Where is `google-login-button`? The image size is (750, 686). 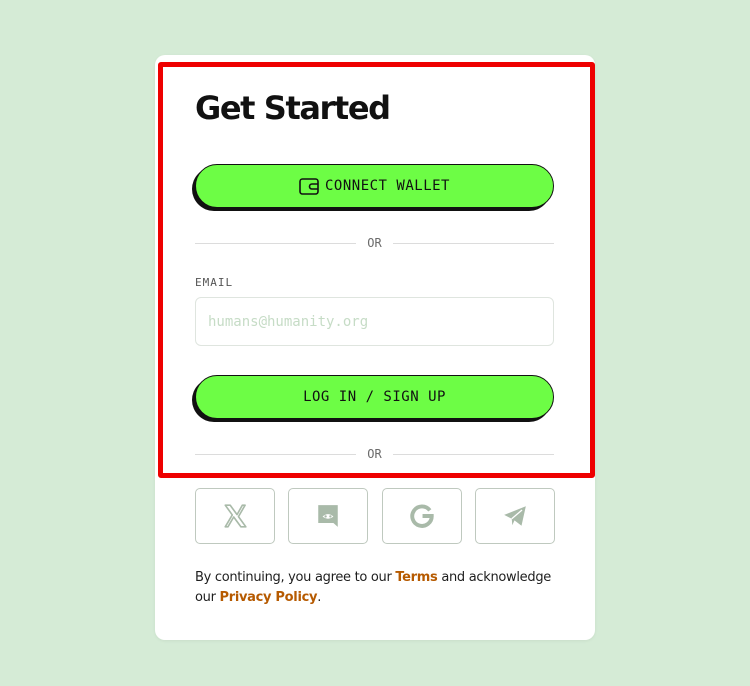 google-login-button is located at coordinates (421, 516).